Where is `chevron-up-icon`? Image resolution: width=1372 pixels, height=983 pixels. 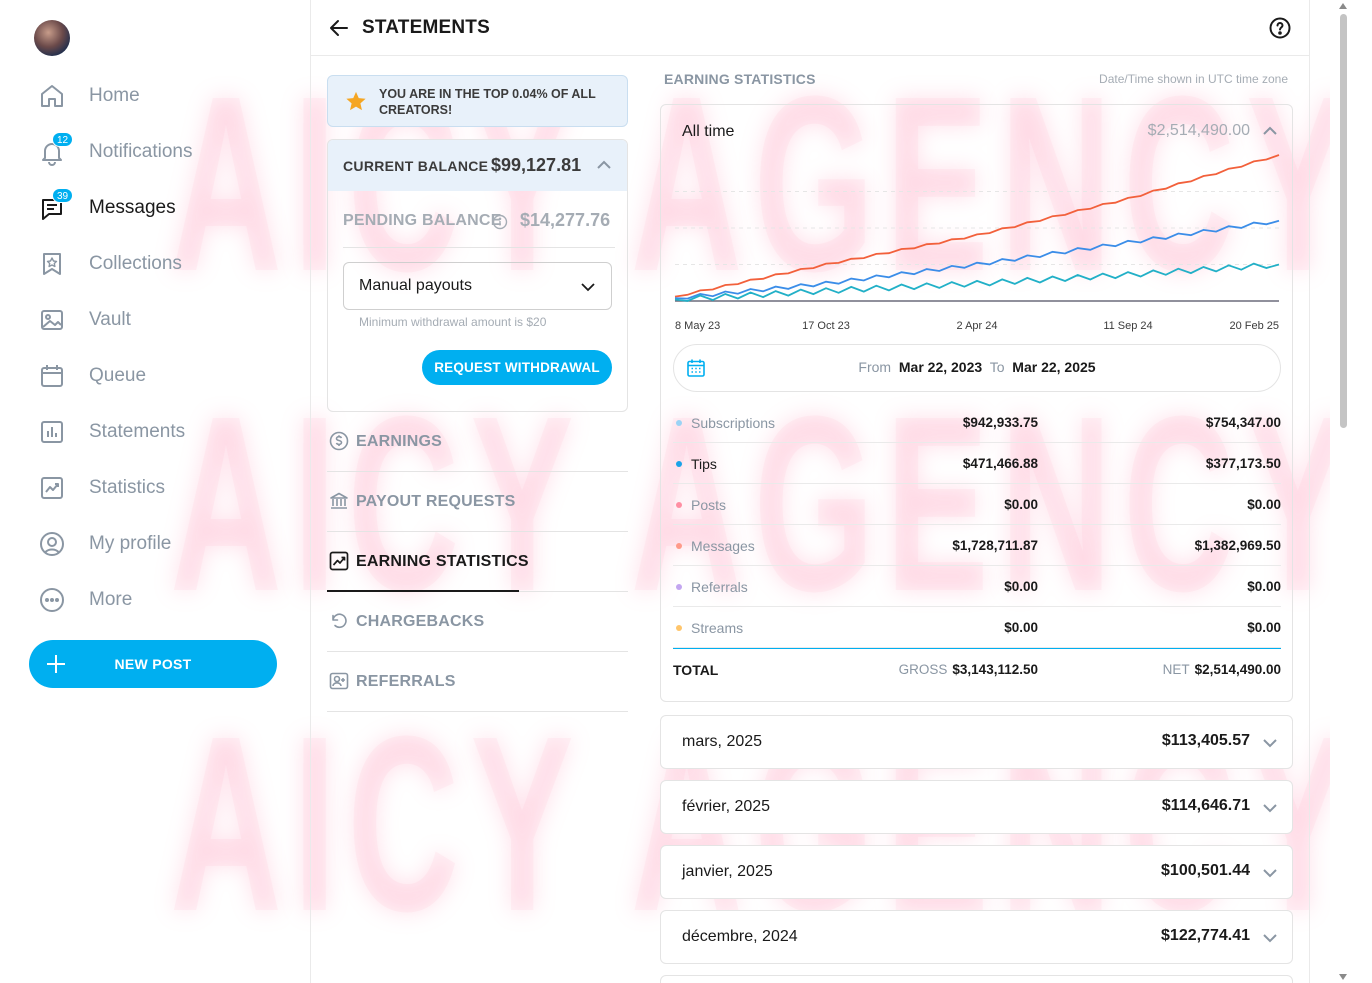 chevron-up-icon is located at coordinates (1270, 131).